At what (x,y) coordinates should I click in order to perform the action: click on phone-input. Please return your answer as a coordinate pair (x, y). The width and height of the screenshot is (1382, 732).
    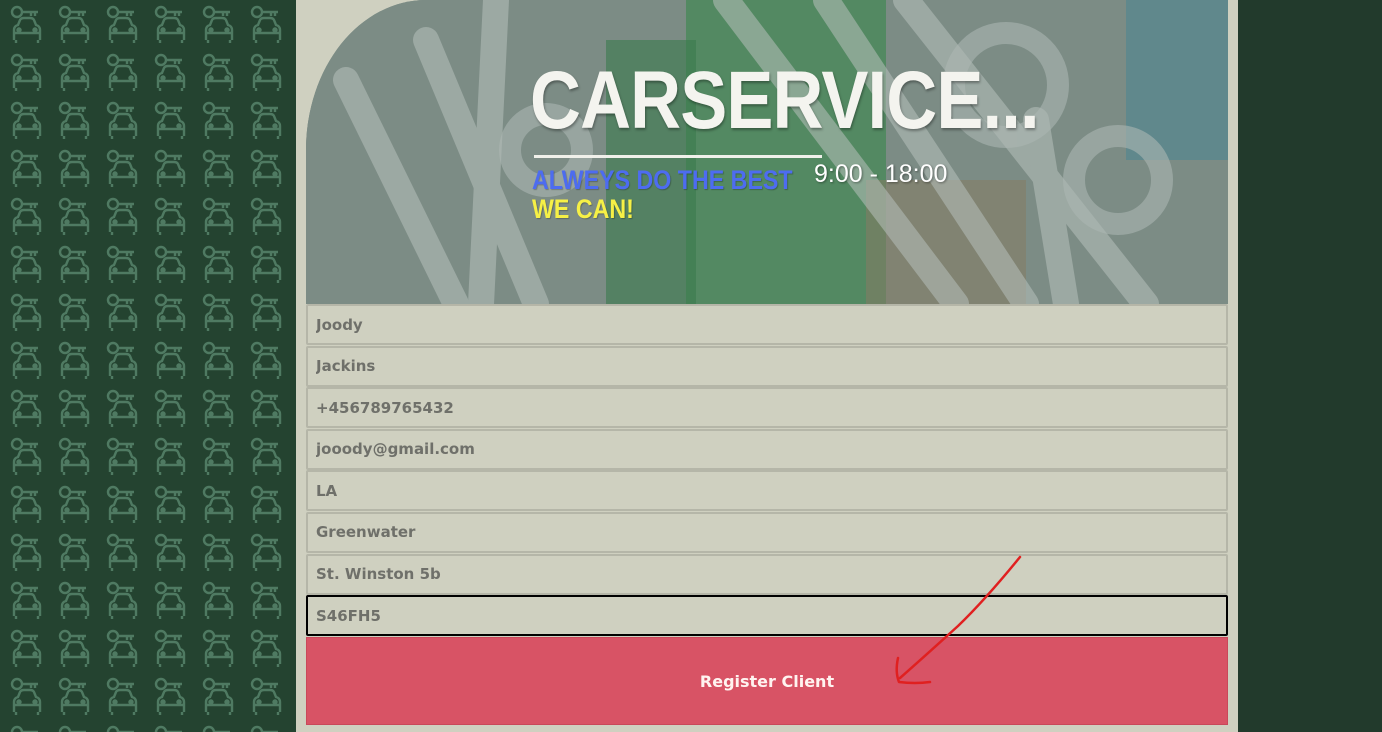
    Looking at the image, I should click on (767, 408).